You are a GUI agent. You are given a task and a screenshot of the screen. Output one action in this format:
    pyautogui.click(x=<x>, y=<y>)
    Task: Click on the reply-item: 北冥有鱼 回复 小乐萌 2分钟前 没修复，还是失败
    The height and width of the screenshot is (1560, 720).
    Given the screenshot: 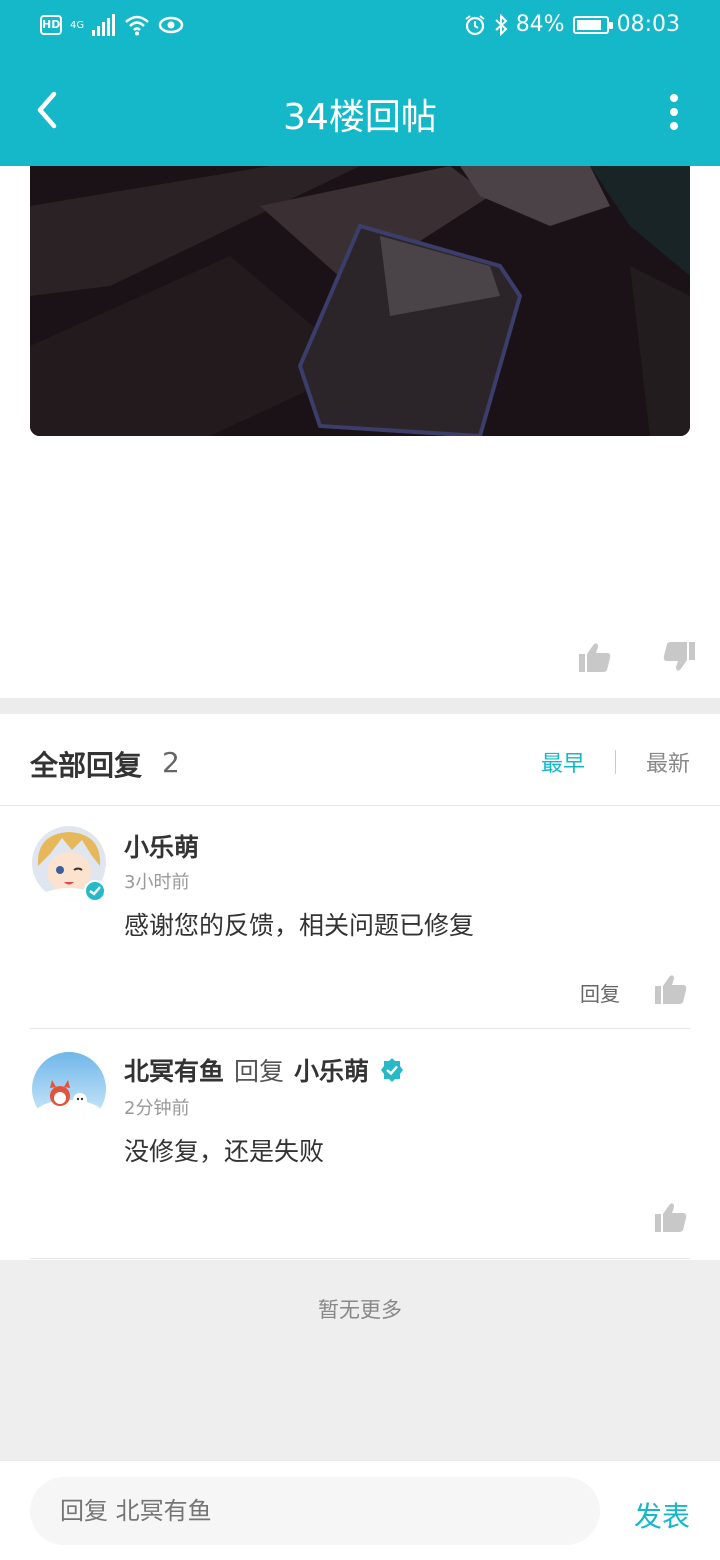 What is the action you would take?
    pyautogui.click(x=360, y=1144)
    